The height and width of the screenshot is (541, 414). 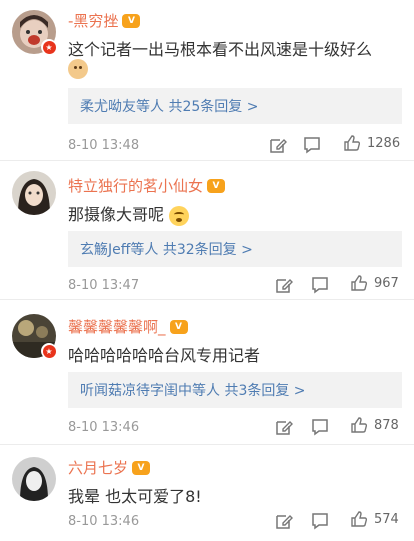 I want to click on comment-text: 哈哈哈哈哈哈台风专用记者, so click(x=164, y=355).